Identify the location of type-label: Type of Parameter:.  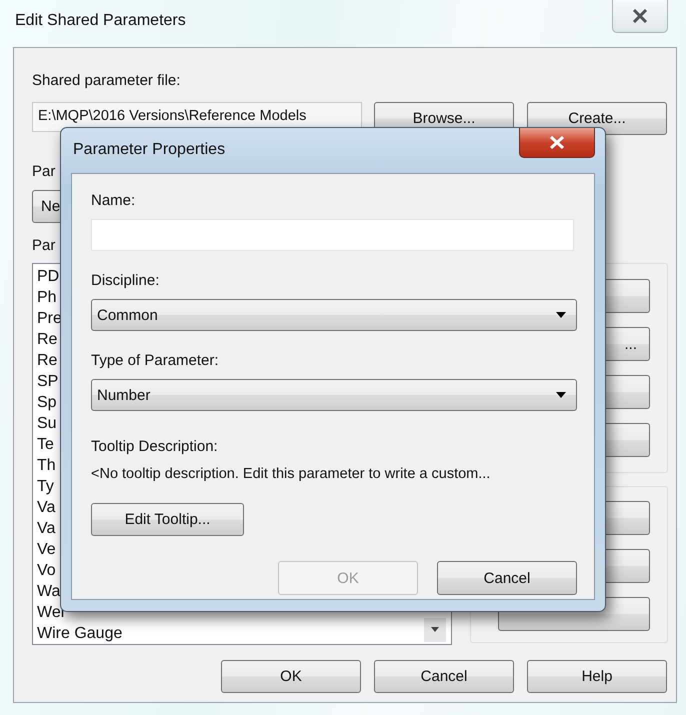
(155, 361).